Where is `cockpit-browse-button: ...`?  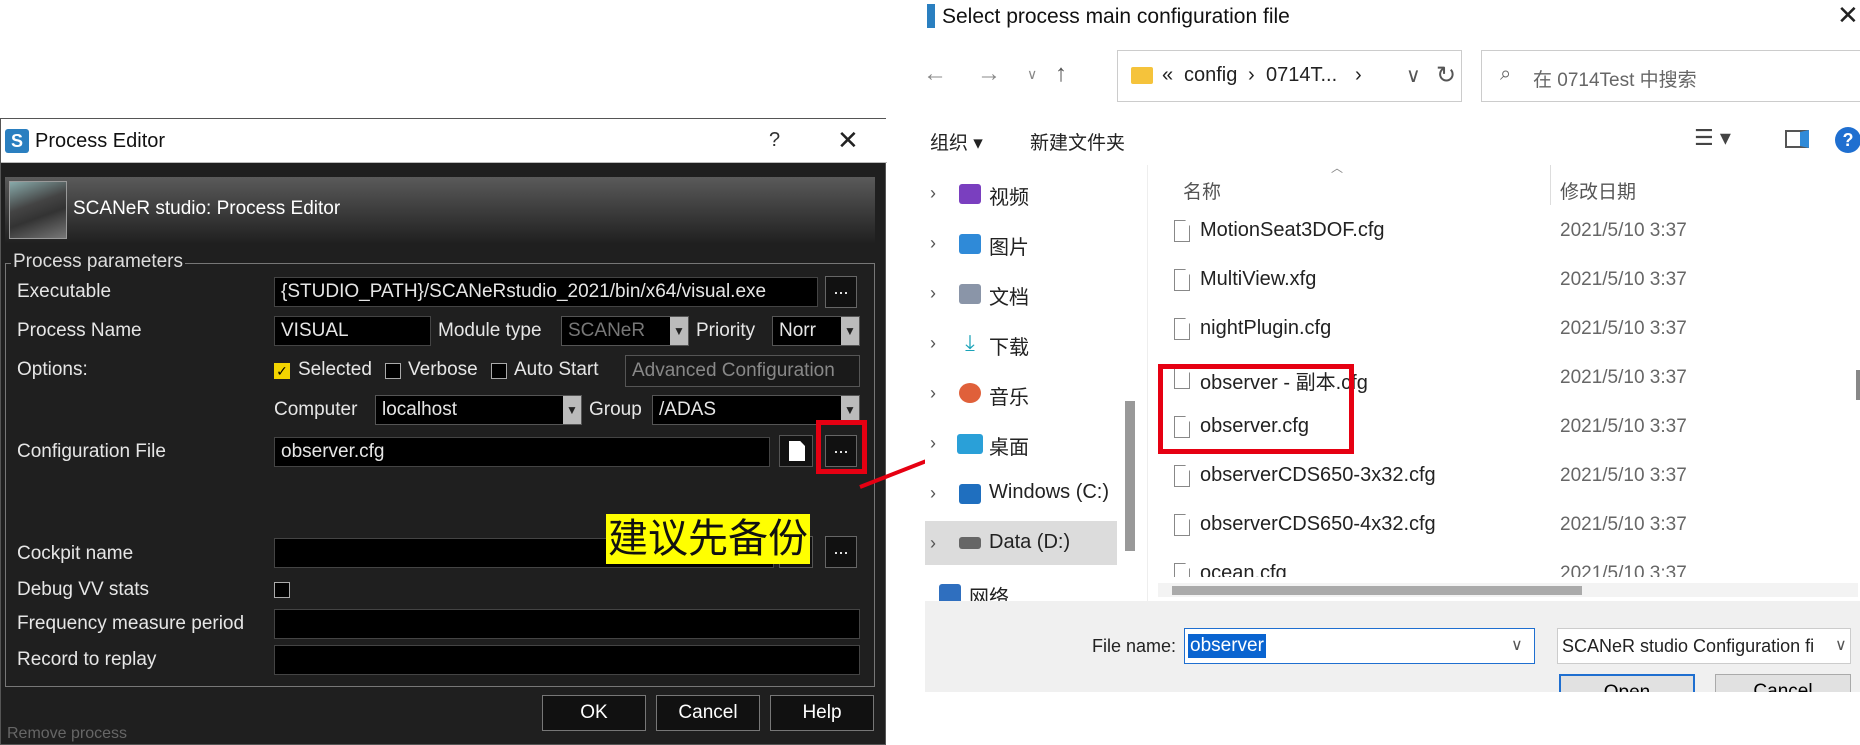 cockpit-browse-button: ... is located at coordinates (841, 552).